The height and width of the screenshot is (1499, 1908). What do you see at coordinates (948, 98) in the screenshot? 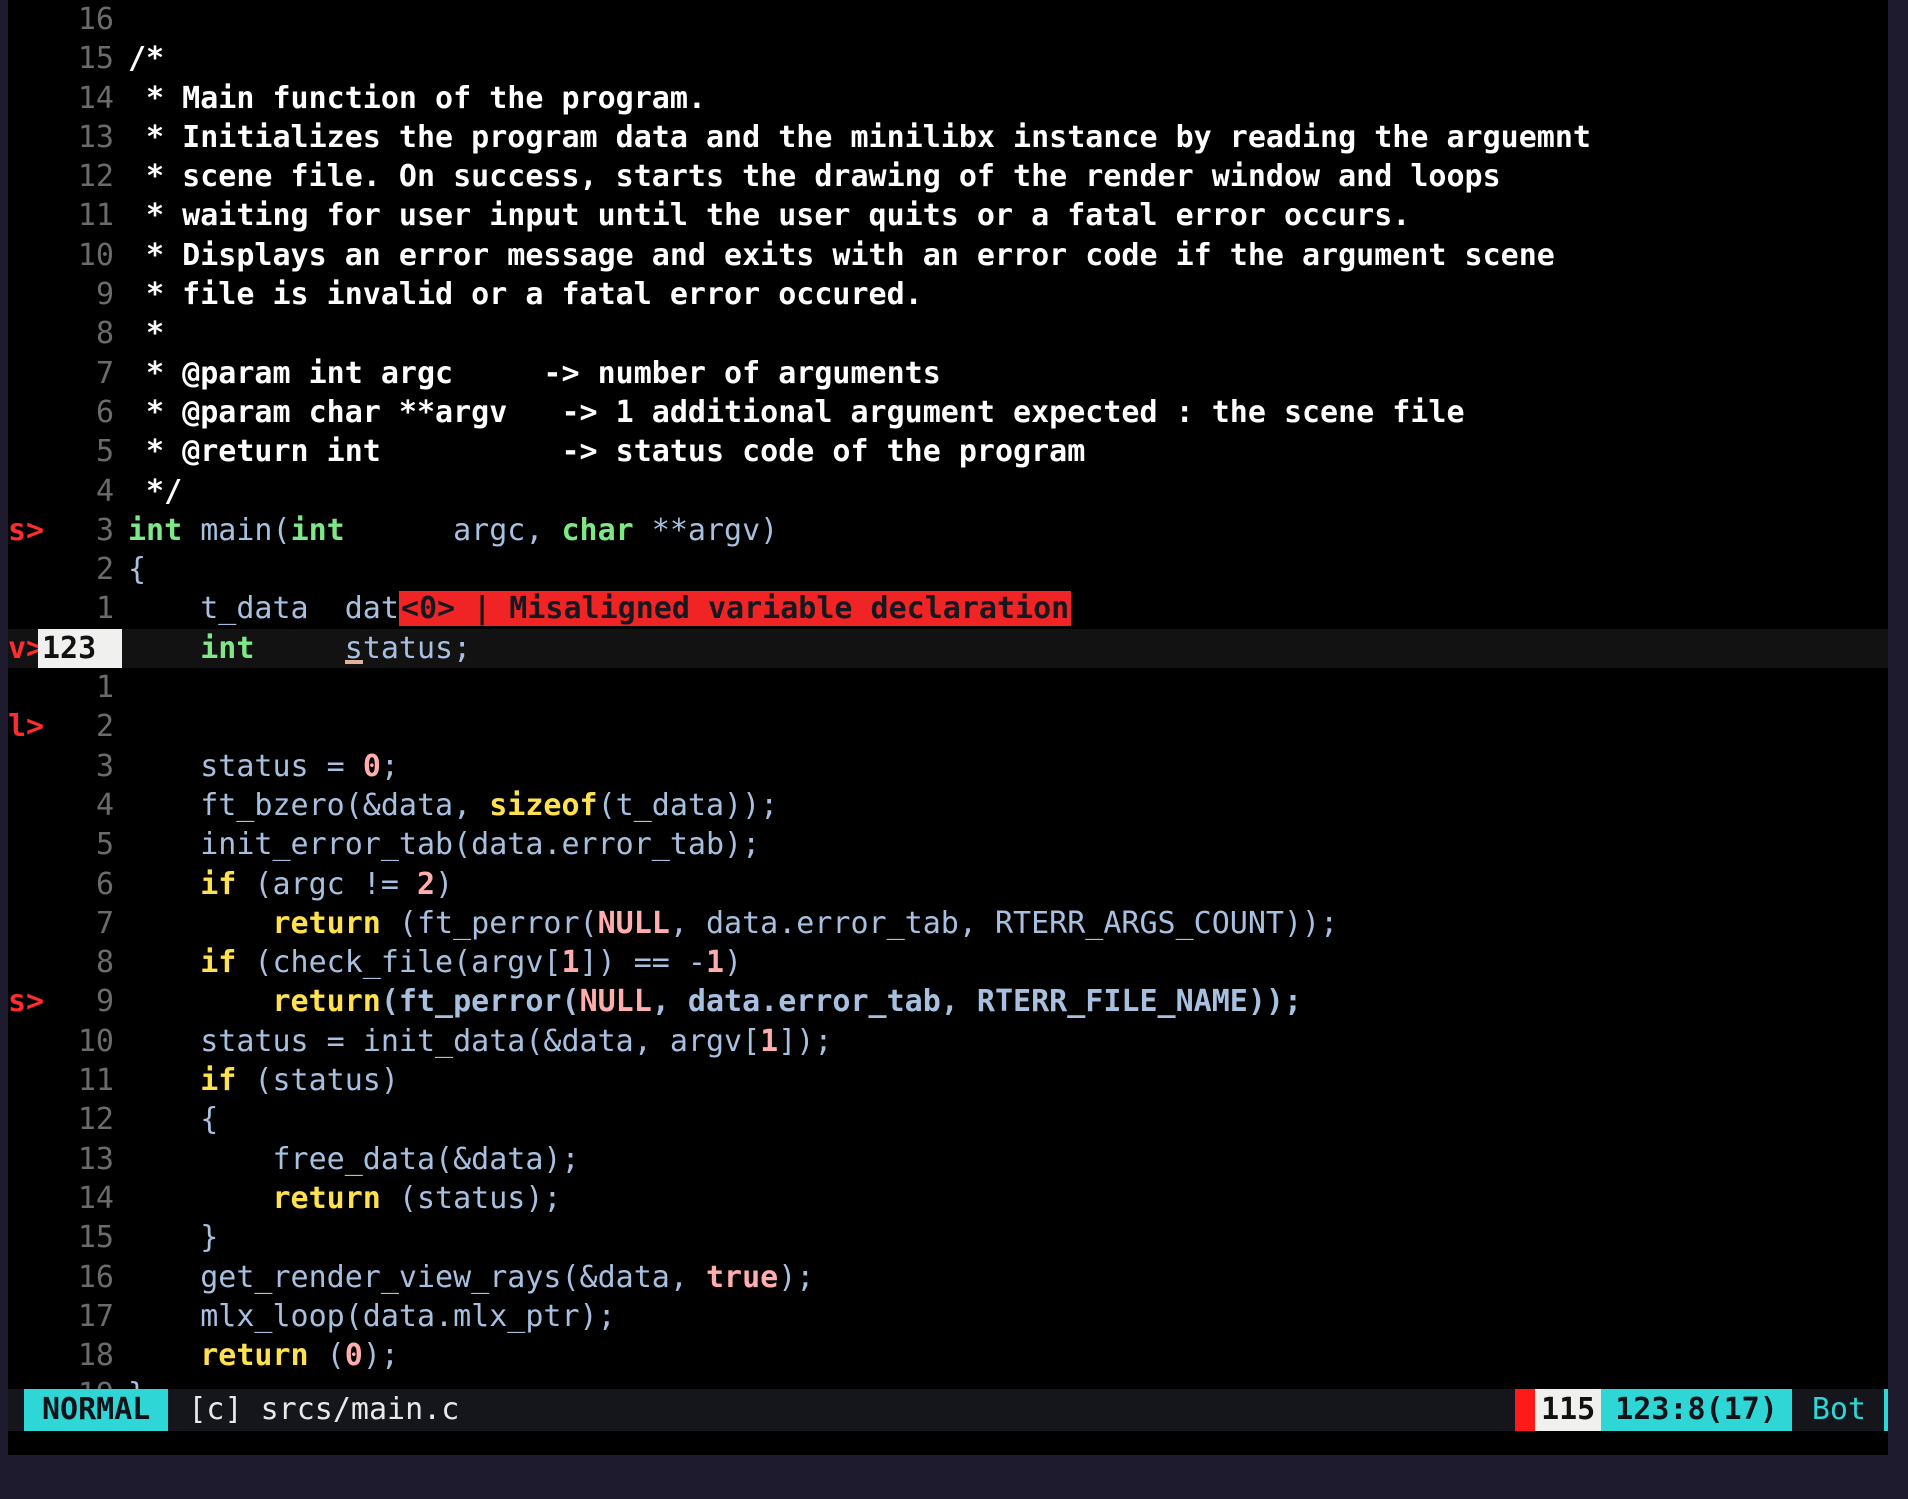
I see `buffer-line: 14 * Main function of the program.` at bounding box center [948, 98].